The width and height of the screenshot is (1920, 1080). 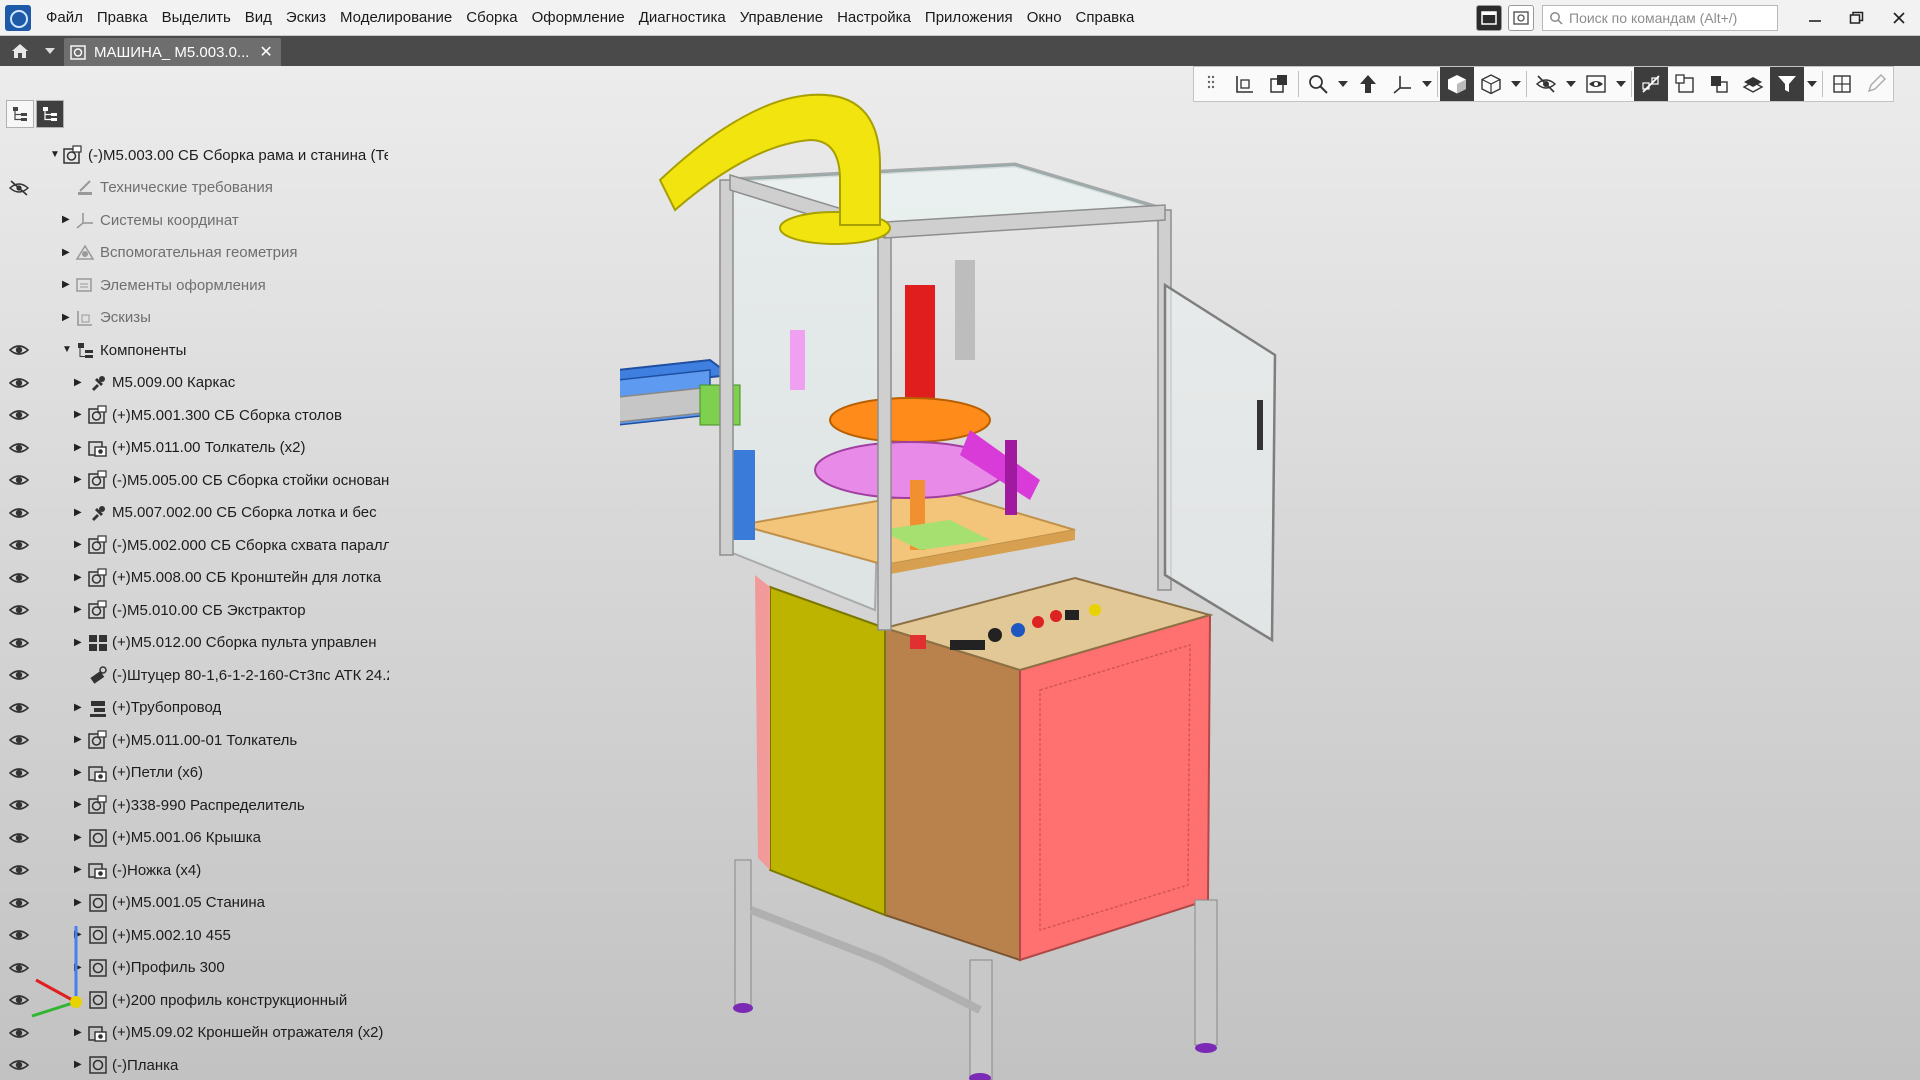 I want to click on zoom-button, so click(x=1318, y=84).